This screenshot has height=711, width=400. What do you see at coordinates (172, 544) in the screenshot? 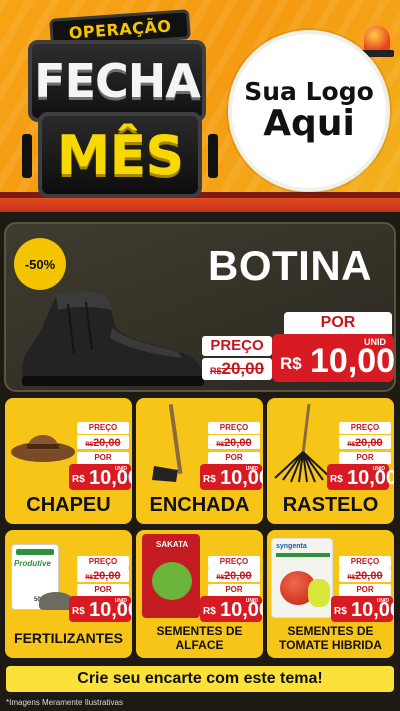
I see `seed-packet-brand: SAKATA` at bounding box center [172, 544].